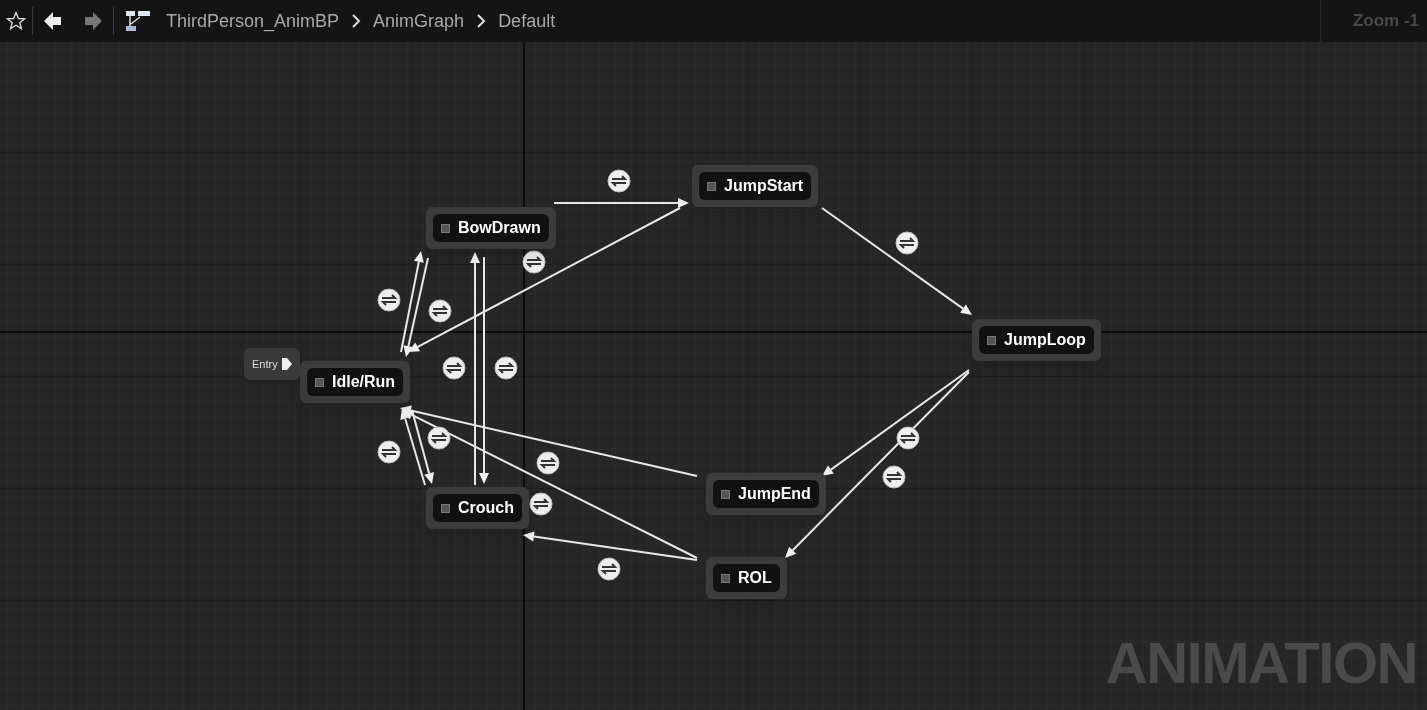 The height and width of the screenshot is (710, 1427). What do you see at coordinates (286, 364) in the screenshot?
I see `output-pin-icon` at bounding box center [286, 364].